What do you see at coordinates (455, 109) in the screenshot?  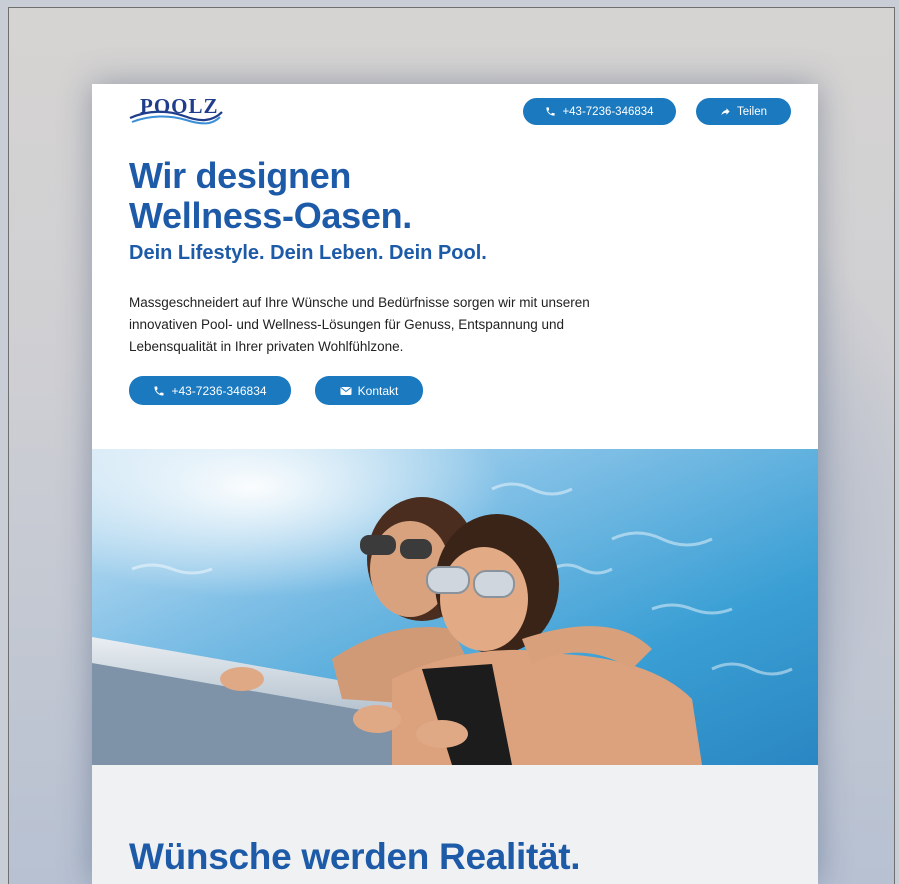 I see `header-bar: POOLZ +43-7236-346834 Teilen` at bounding box center [455, 109].